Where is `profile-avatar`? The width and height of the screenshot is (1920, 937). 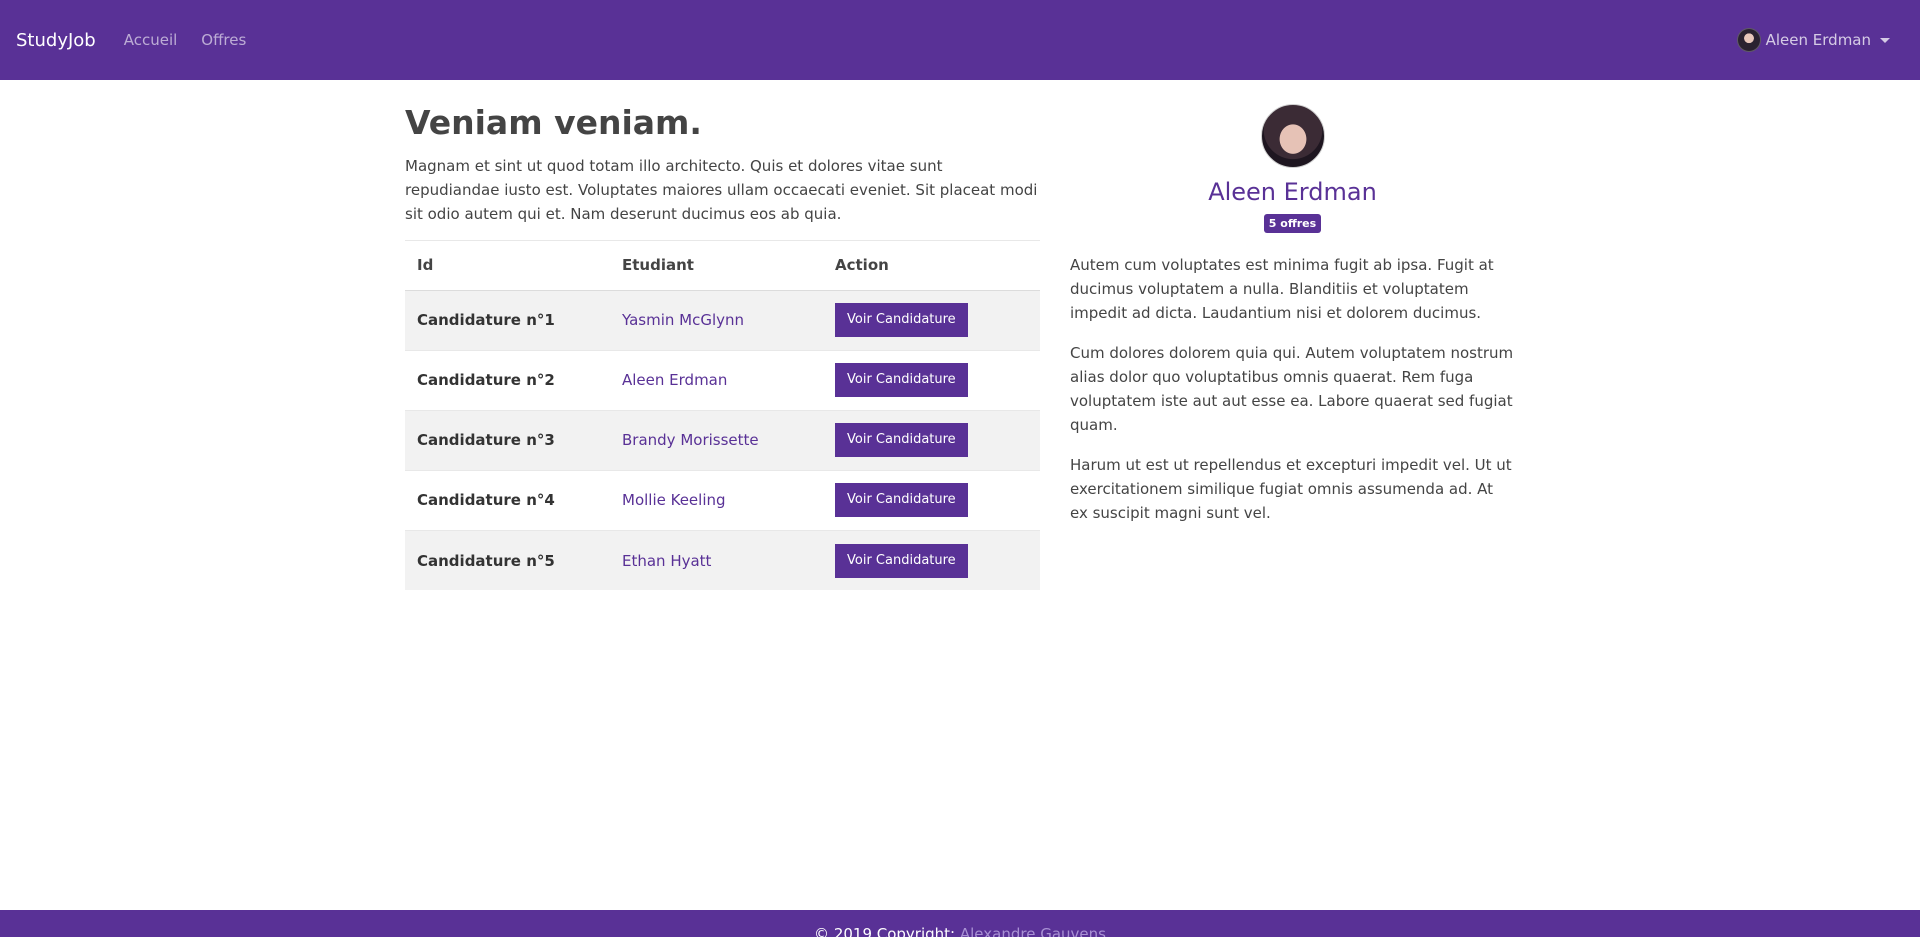
profile-avatar is located at coordinates (1292, 136).